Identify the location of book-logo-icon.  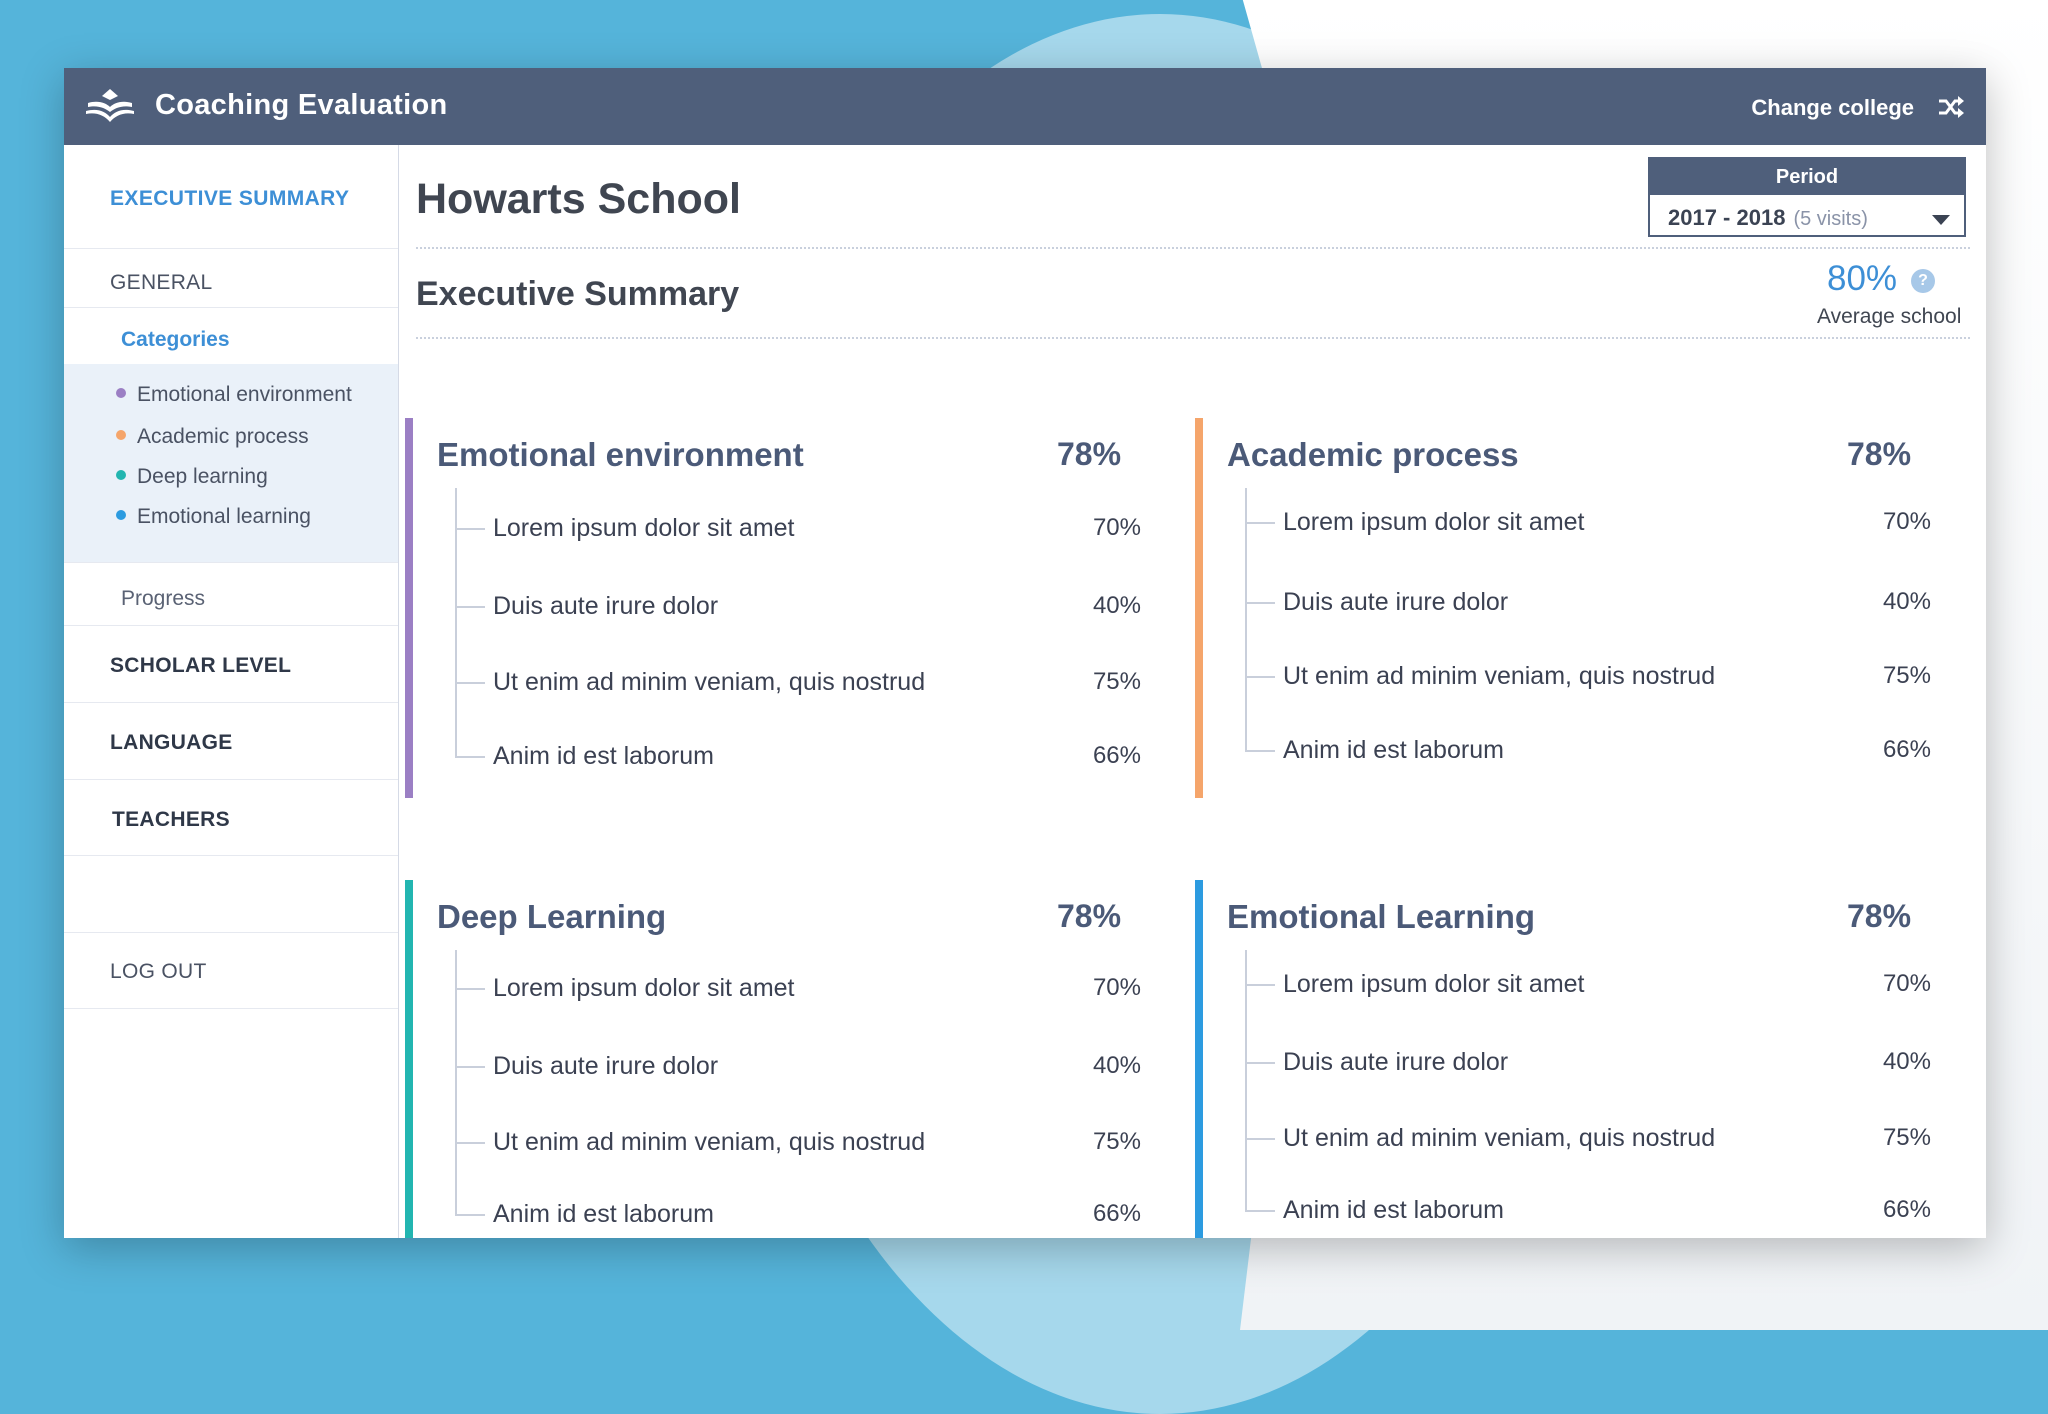
(110, 105).